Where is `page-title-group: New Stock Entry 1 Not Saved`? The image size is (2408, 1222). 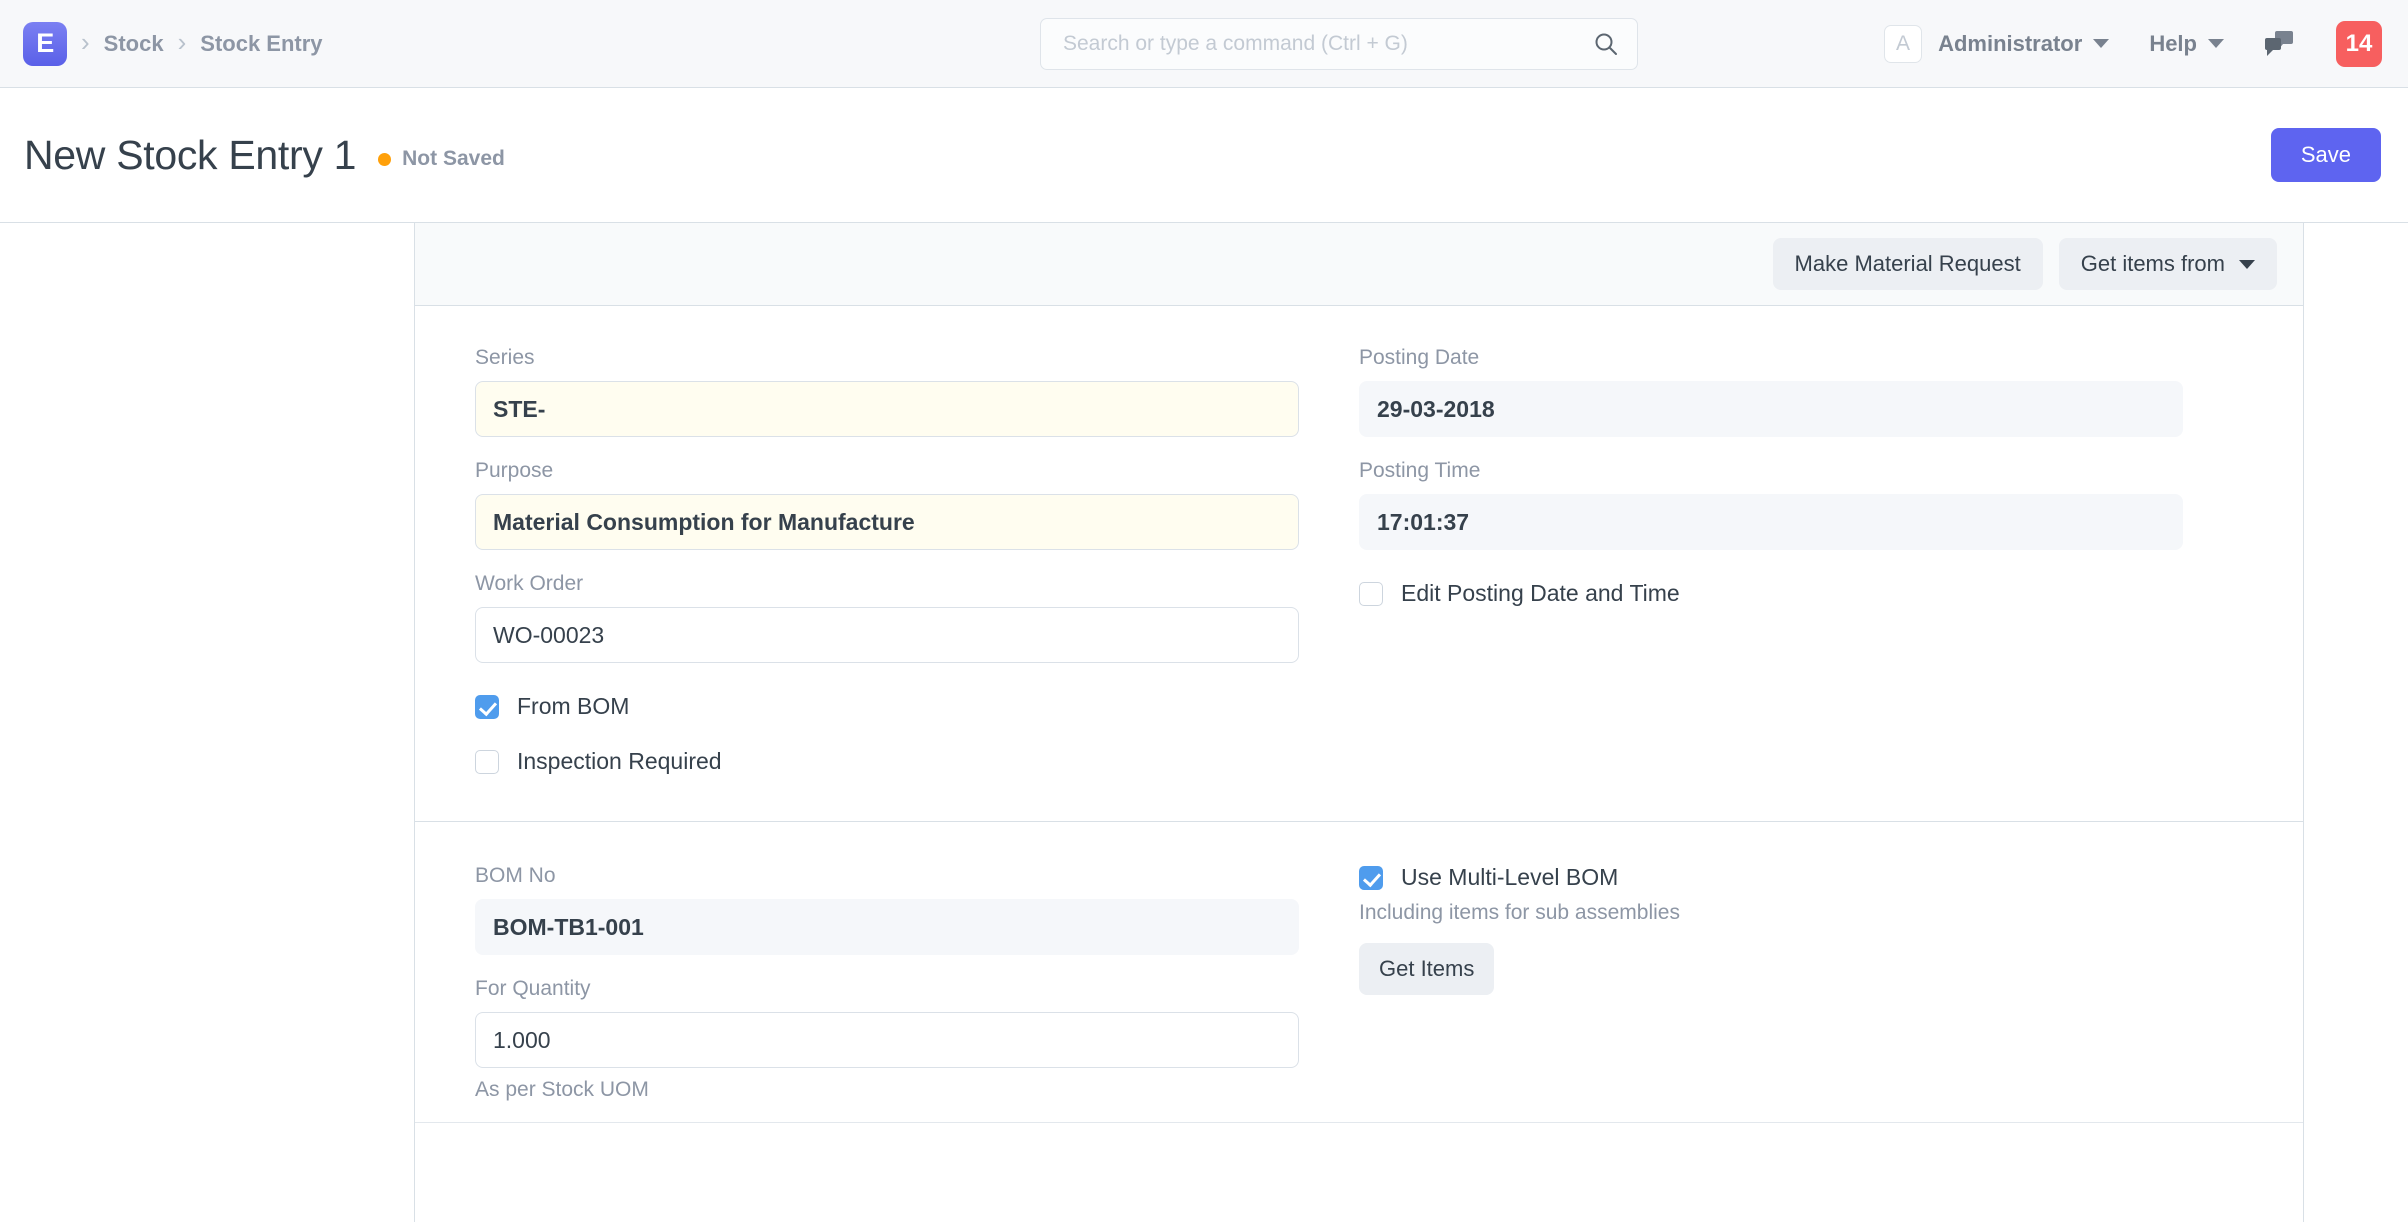 page-title-group: New Stock Entry 1 Not Saved is located at coordinates (252, 155).